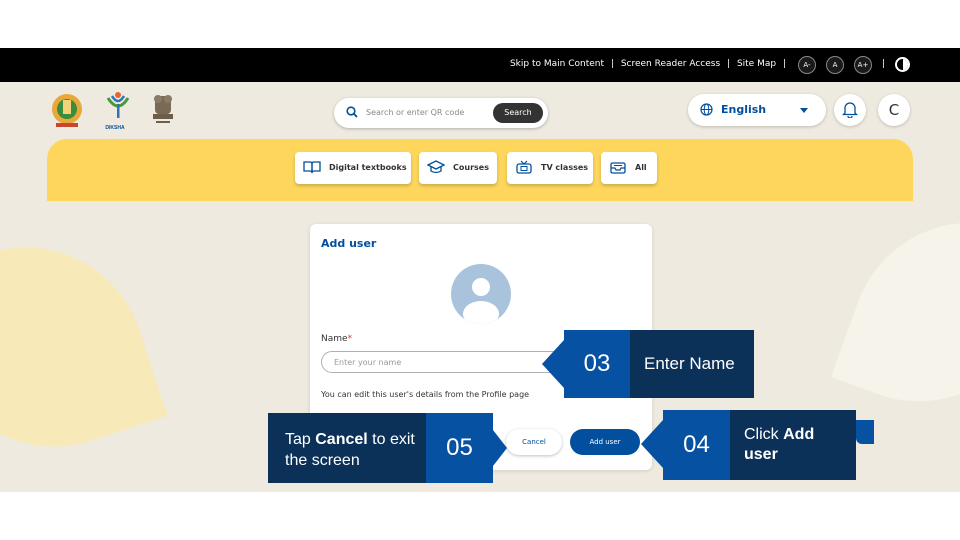  Describe the element at coordinates (629, 168) in the screenshot. I see `tab-all: All` at that location.